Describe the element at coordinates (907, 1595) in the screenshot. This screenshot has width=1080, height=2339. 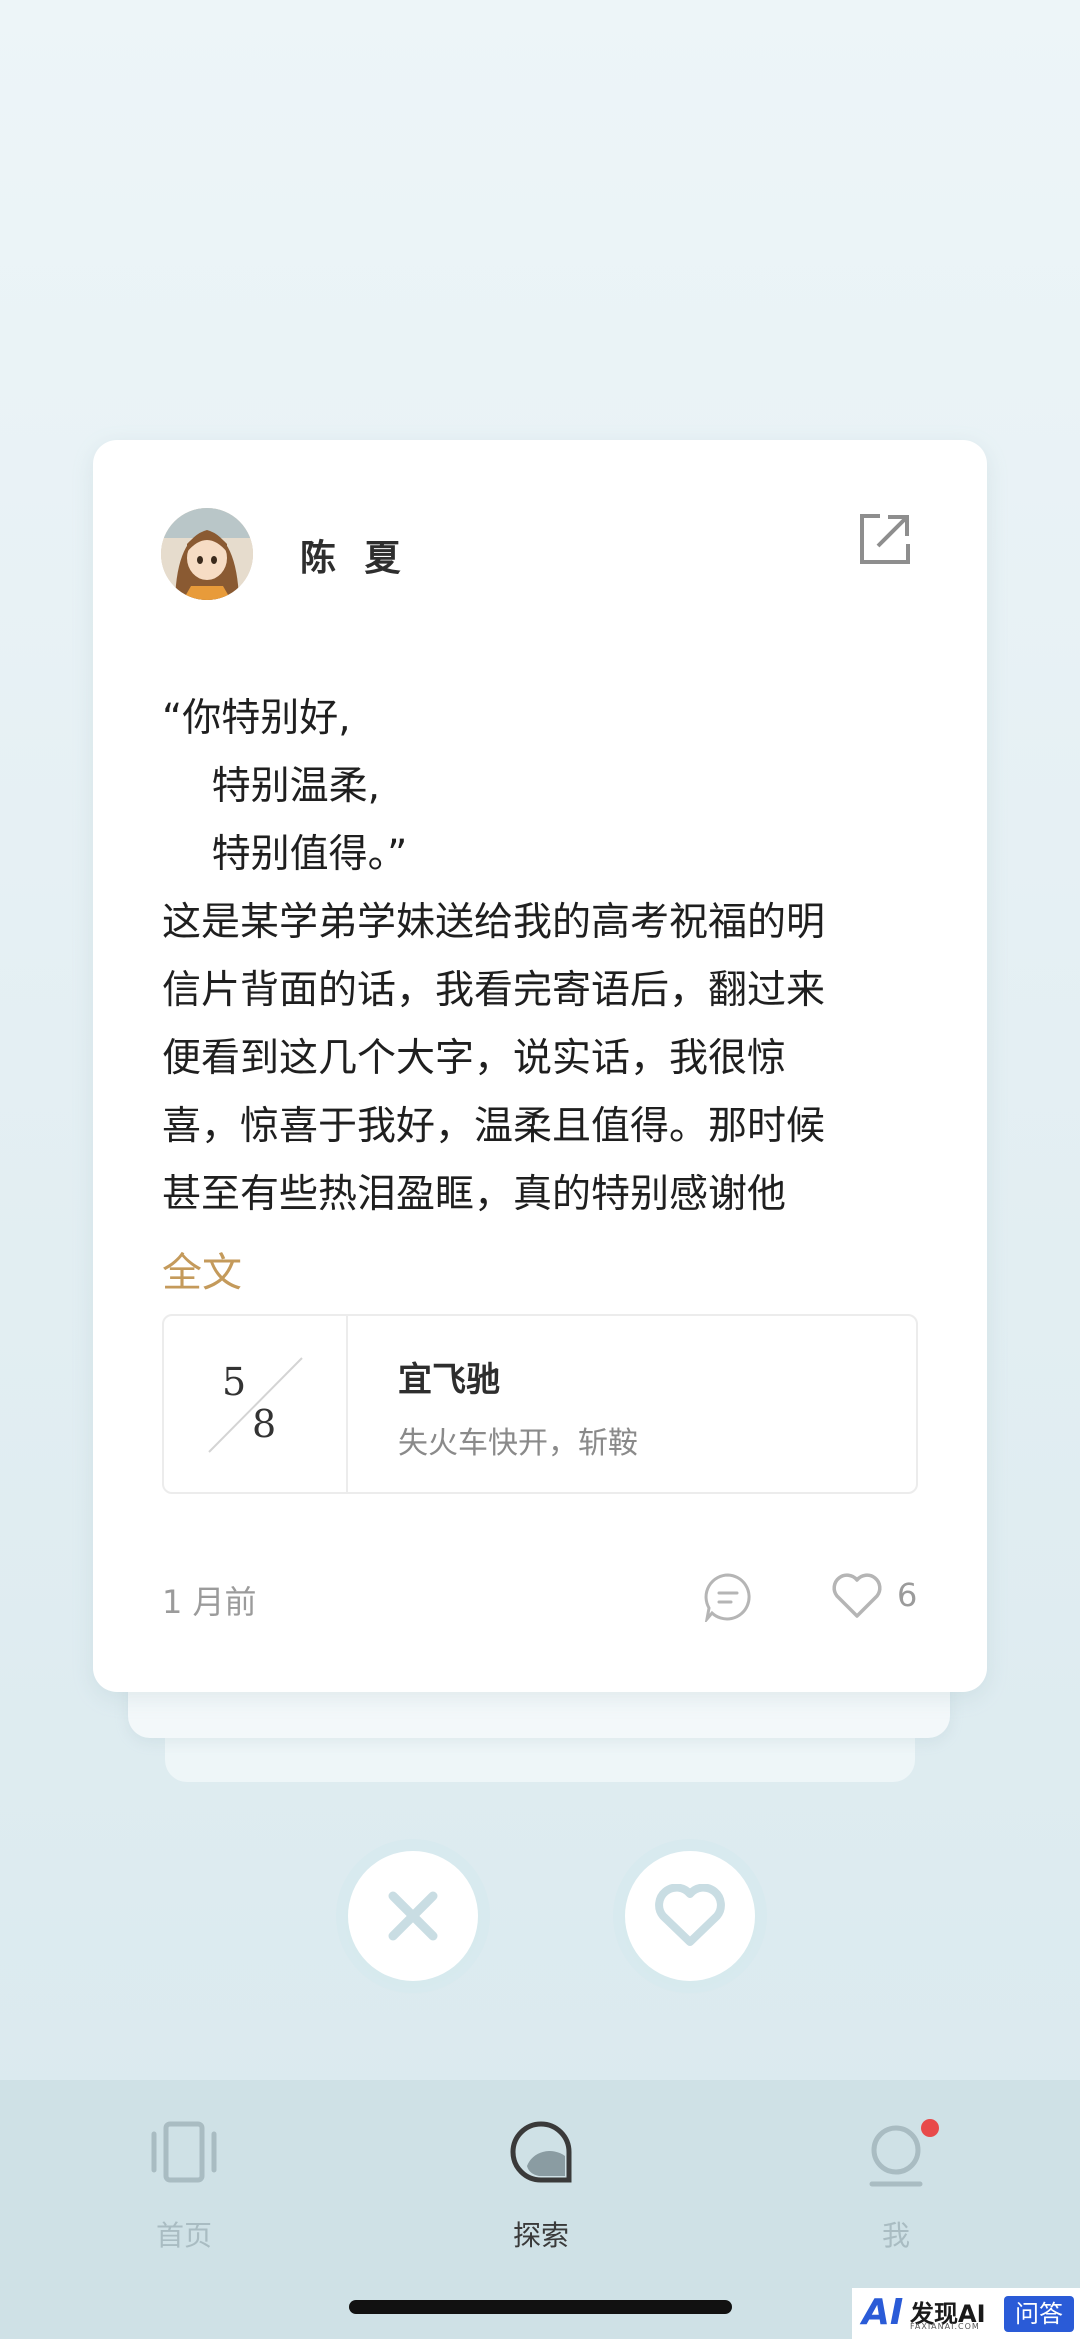
I see `like-count: 6` at that location.